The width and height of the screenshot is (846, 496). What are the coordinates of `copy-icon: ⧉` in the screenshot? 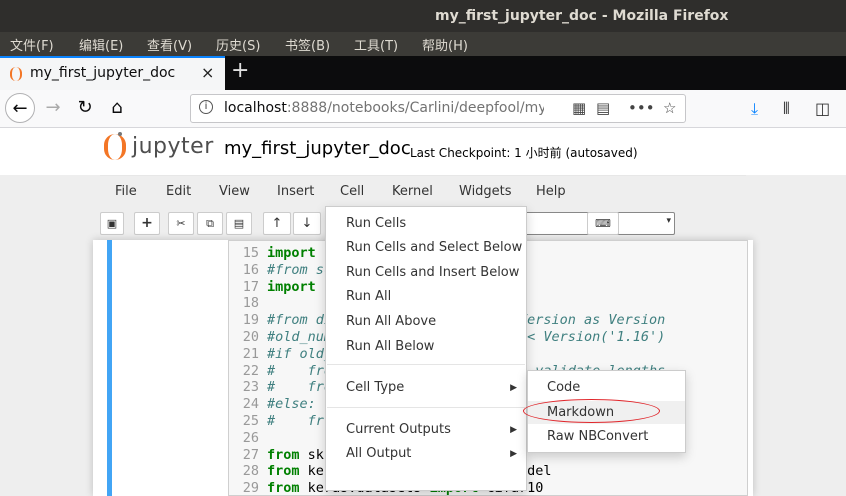 It's located at (210, 223).